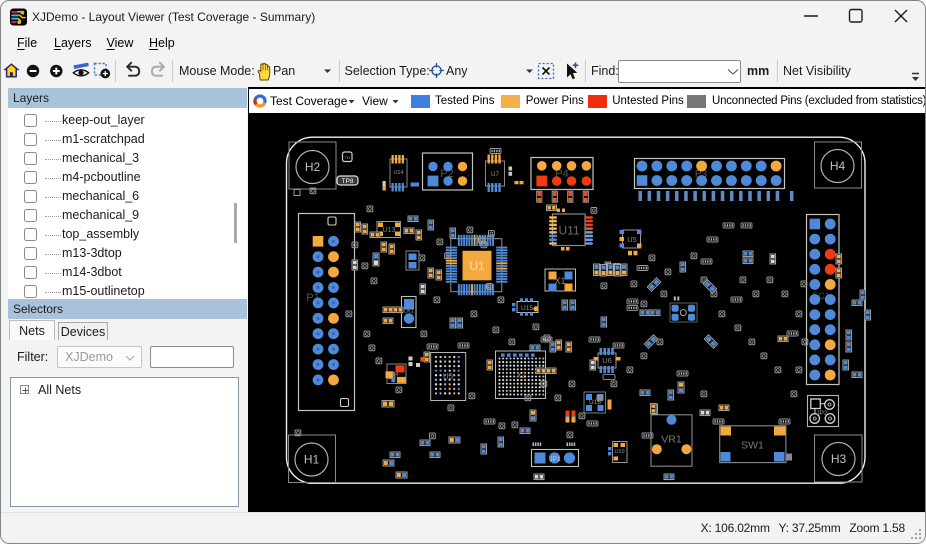  Describe the element at coordinates (348, 181) in the screenshot. I see `svg-text: TP8` at that location.